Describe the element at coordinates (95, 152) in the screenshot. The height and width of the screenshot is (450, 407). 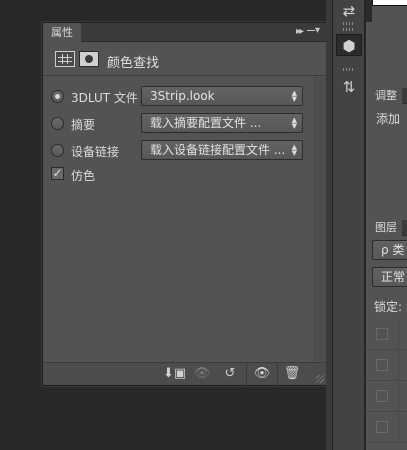
I see `label-device-link: 设备链接` at that location.